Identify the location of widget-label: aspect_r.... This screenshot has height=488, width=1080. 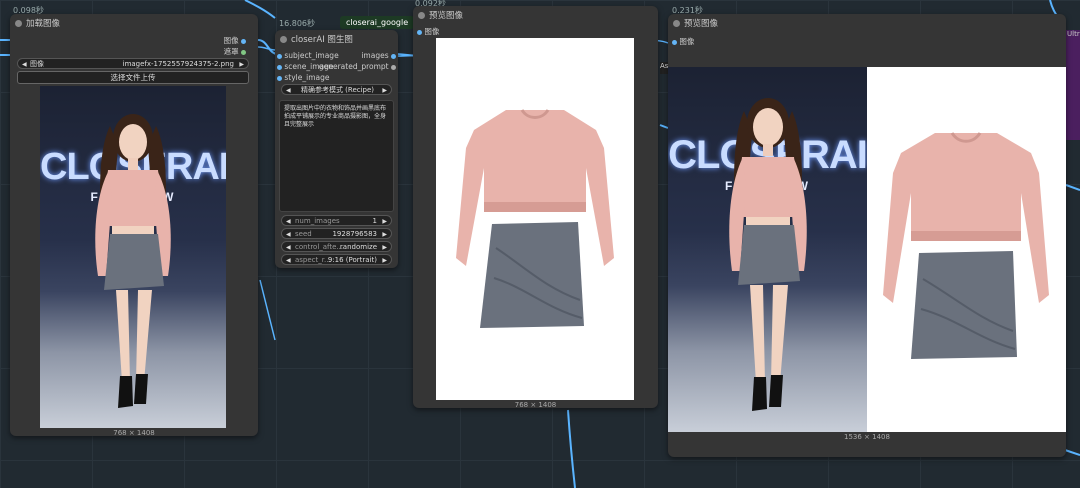
(313, 260).